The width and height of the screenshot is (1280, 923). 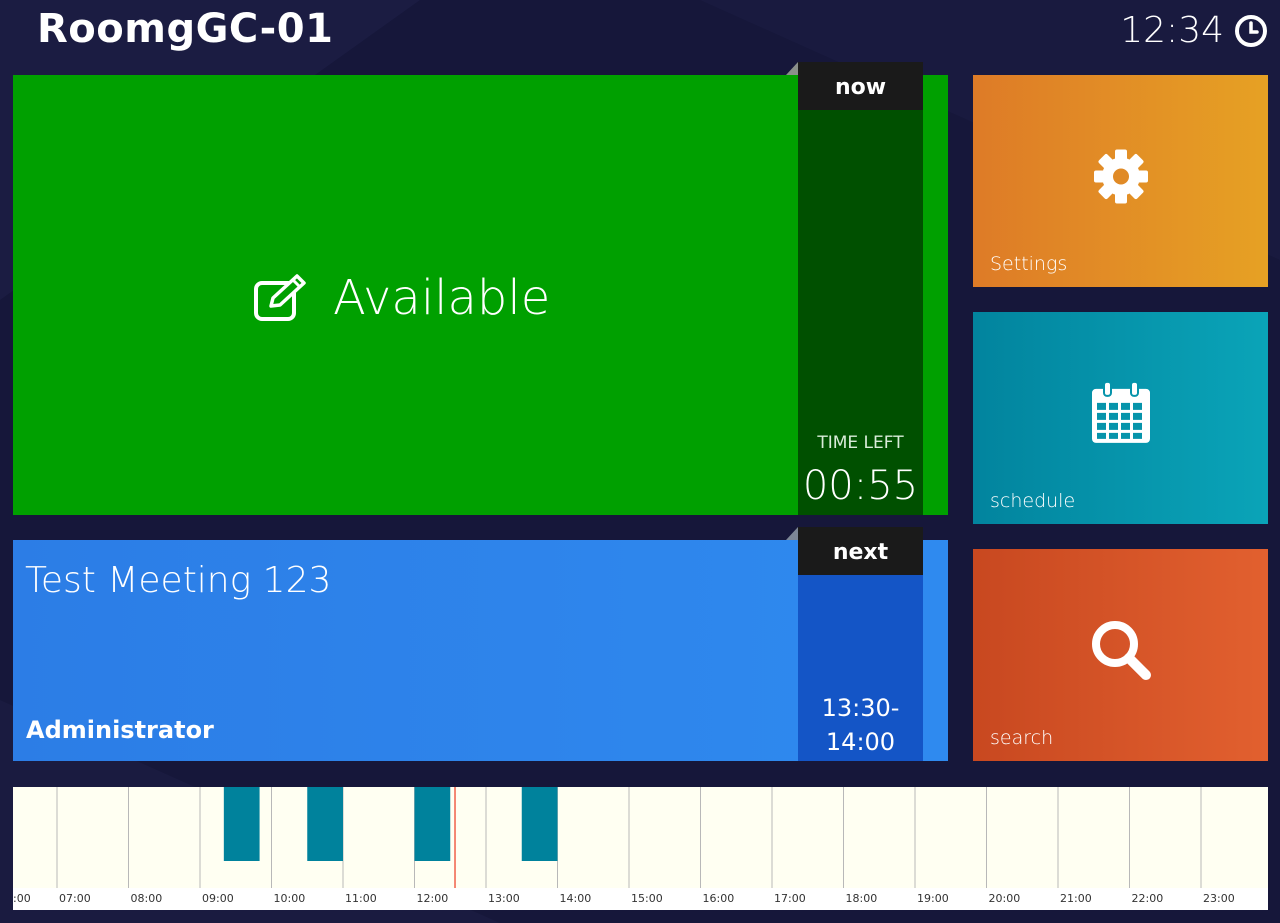 What do you see at coordinates (861, 898) in the screenshot?
I see `timeline-hour-label: 18:00` at bounding box center [861, 898].